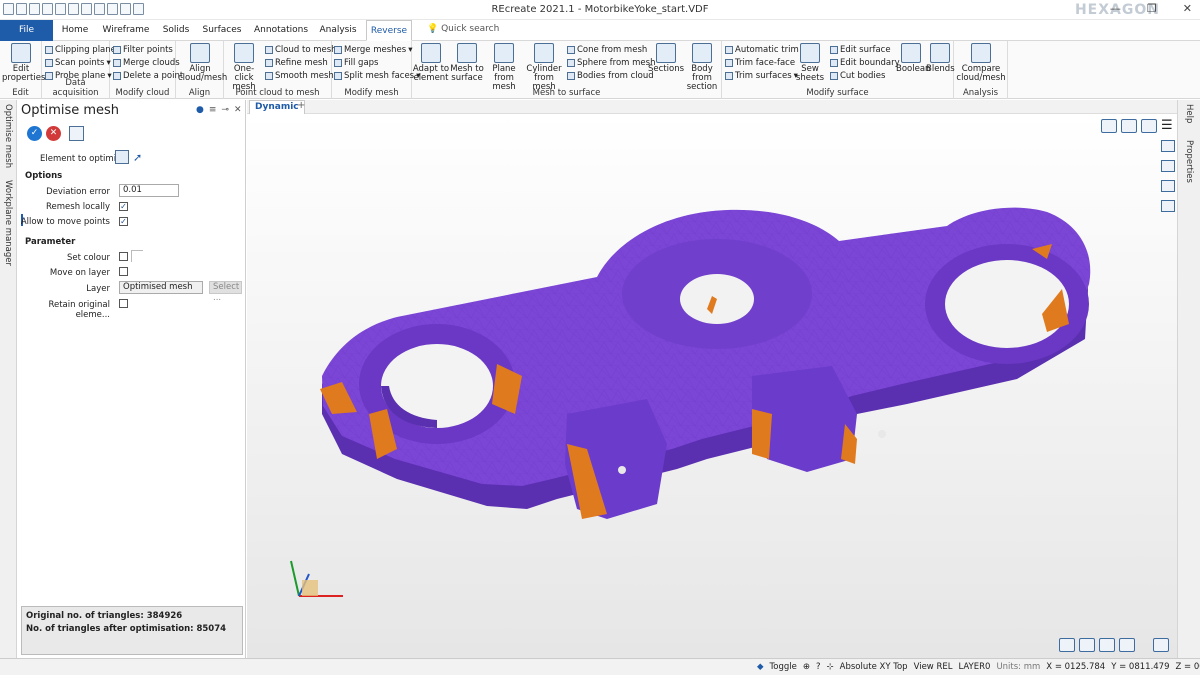  Describe the element at coordinates (761, 76) in the screenshot. I see `trim-surfaces-button: Trim surfaces ▾` at that location.